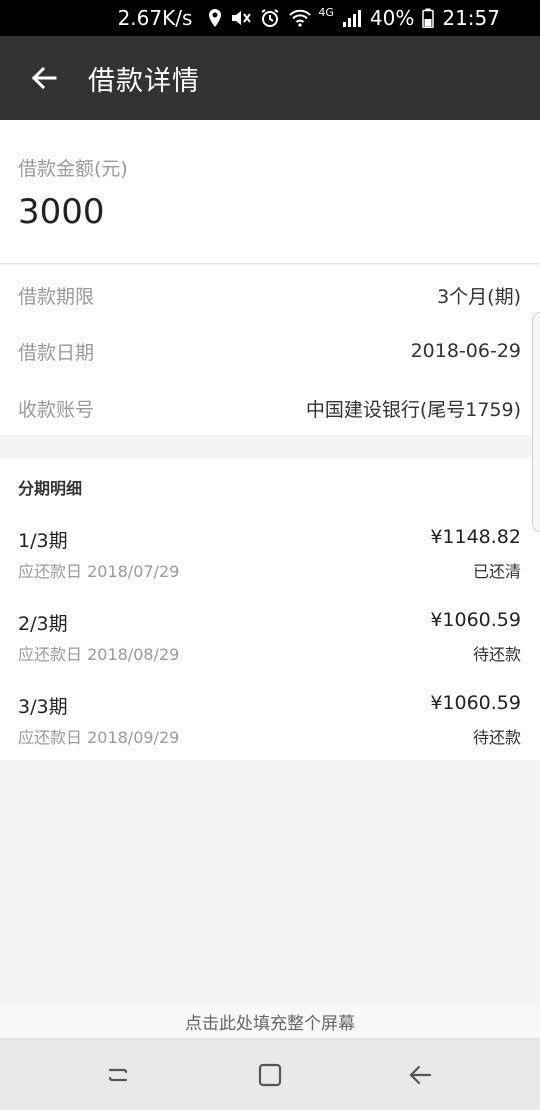 This screenshot has height=1110, width=540. Describe the element at coordinates (155, 18) in the screenshot. I see `network-speed: 2.67K/s` at that location.